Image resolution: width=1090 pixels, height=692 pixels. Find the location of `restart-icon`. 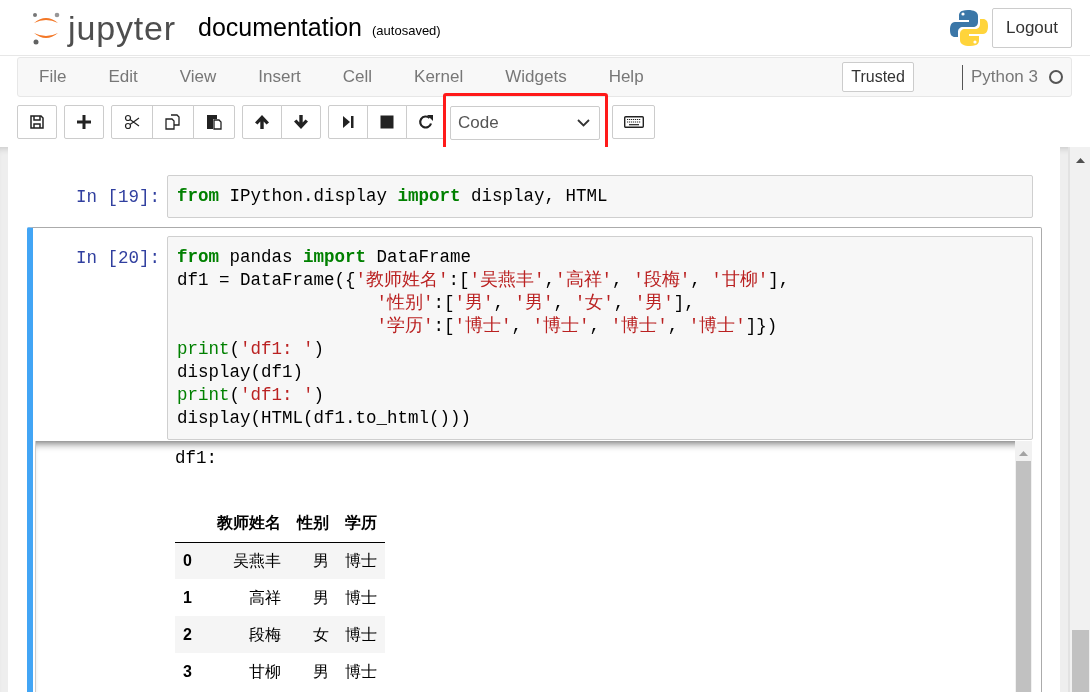

restart-icon is located at coordinates (426, 122).